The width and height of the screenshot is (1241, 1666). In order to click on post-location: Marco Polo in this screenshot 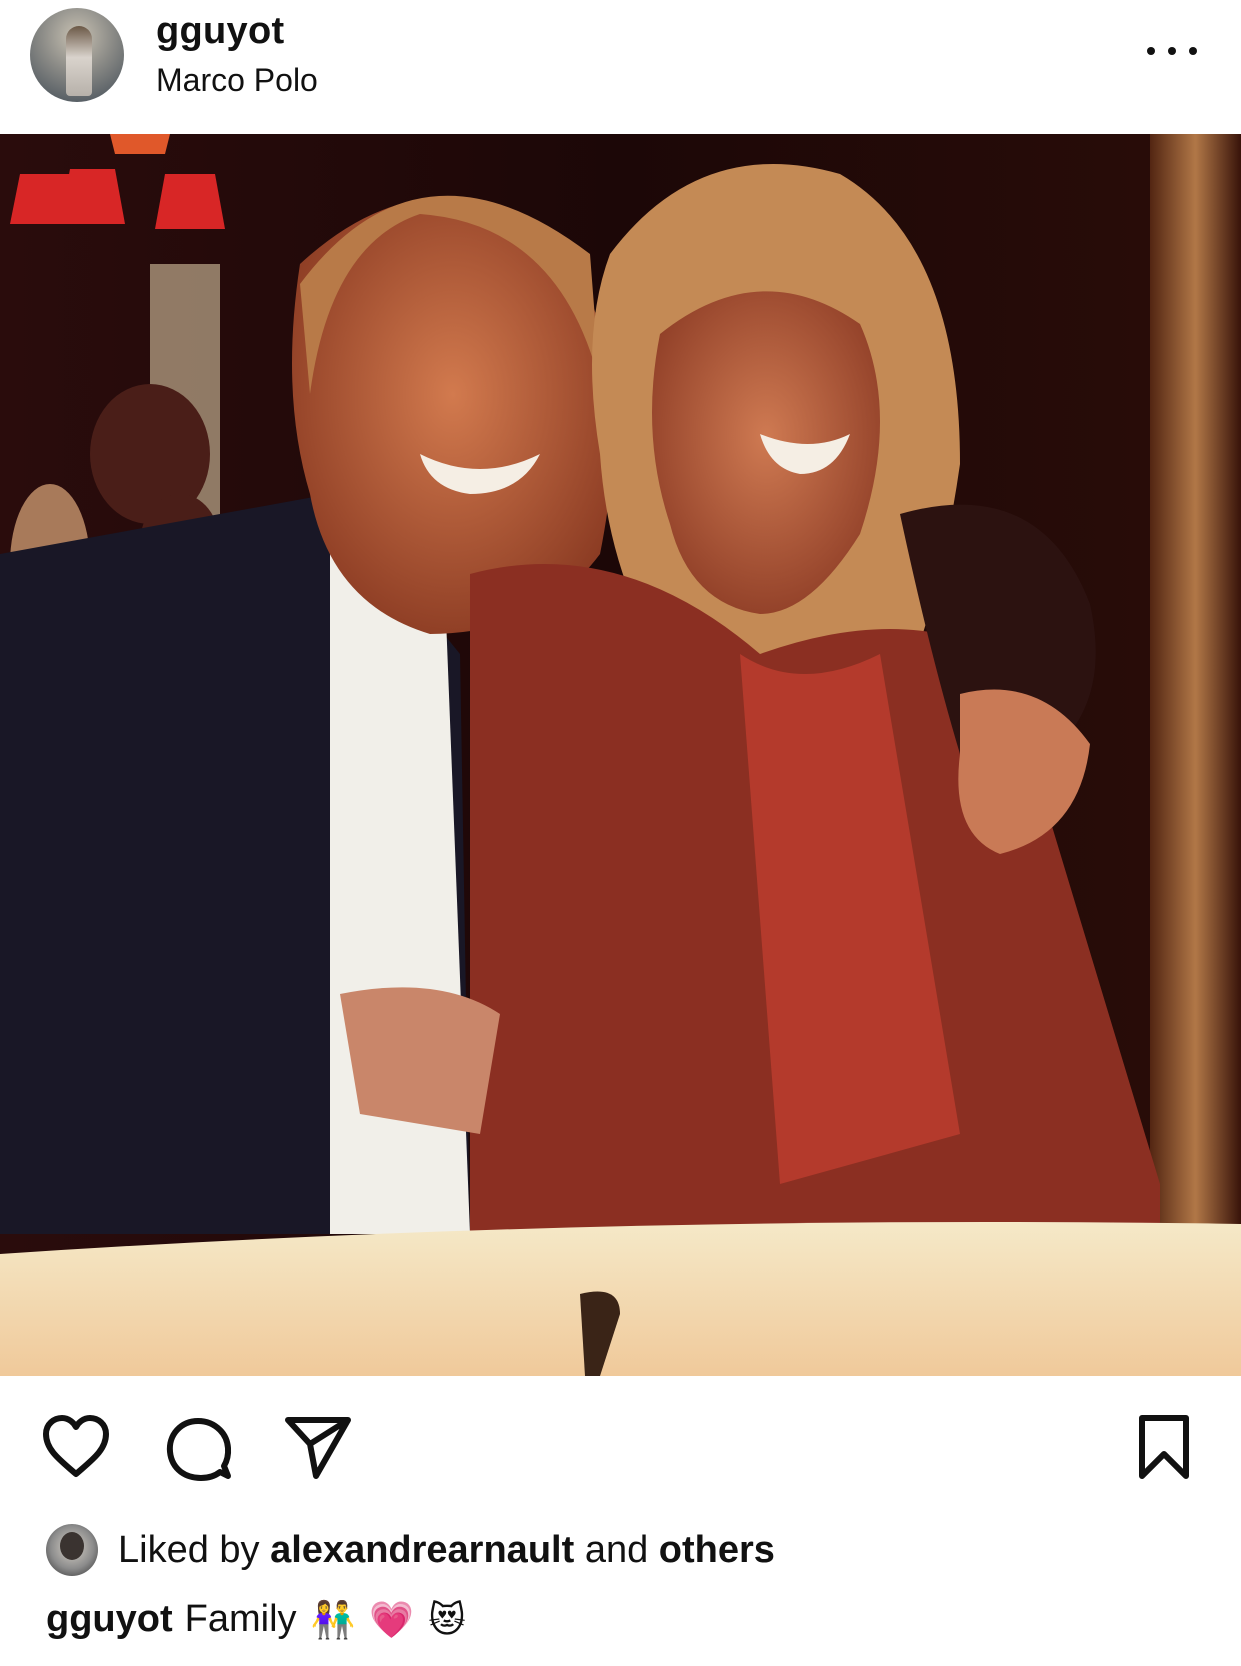, I will do `click(237, 80)`.